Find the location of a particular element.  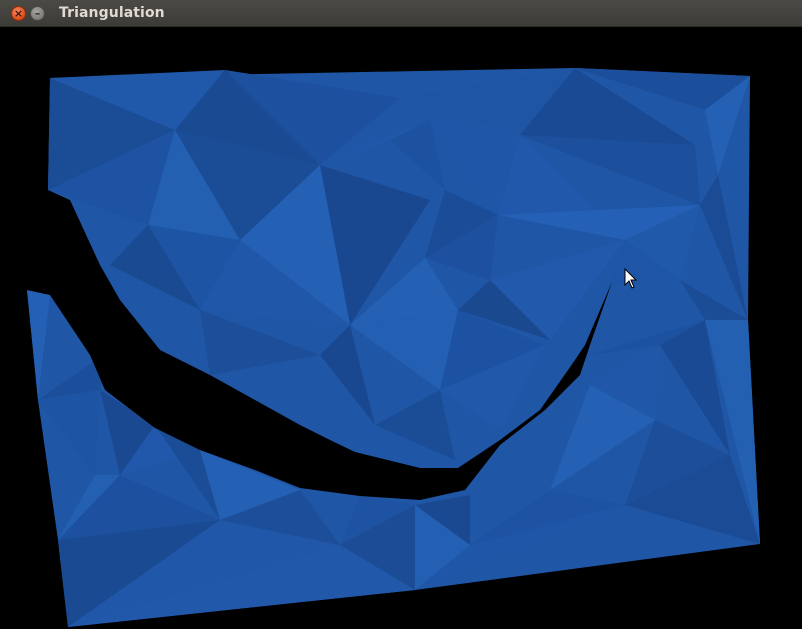

close-icon: × is located at coordinates (18, 13).